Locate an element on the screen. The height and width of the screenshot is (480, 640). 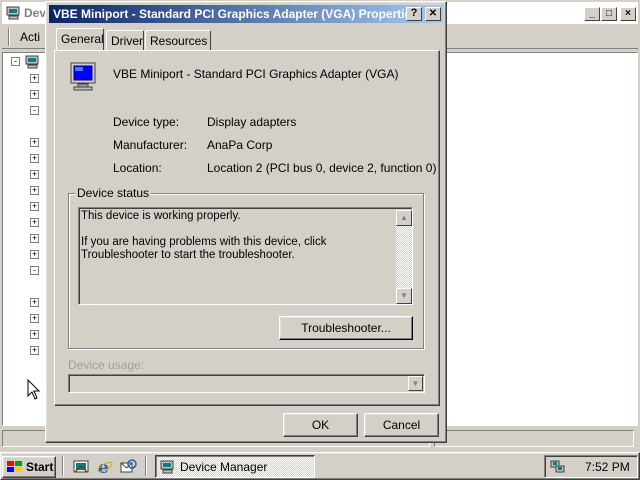
ok-button: OK is located at coordinates (320, 425).